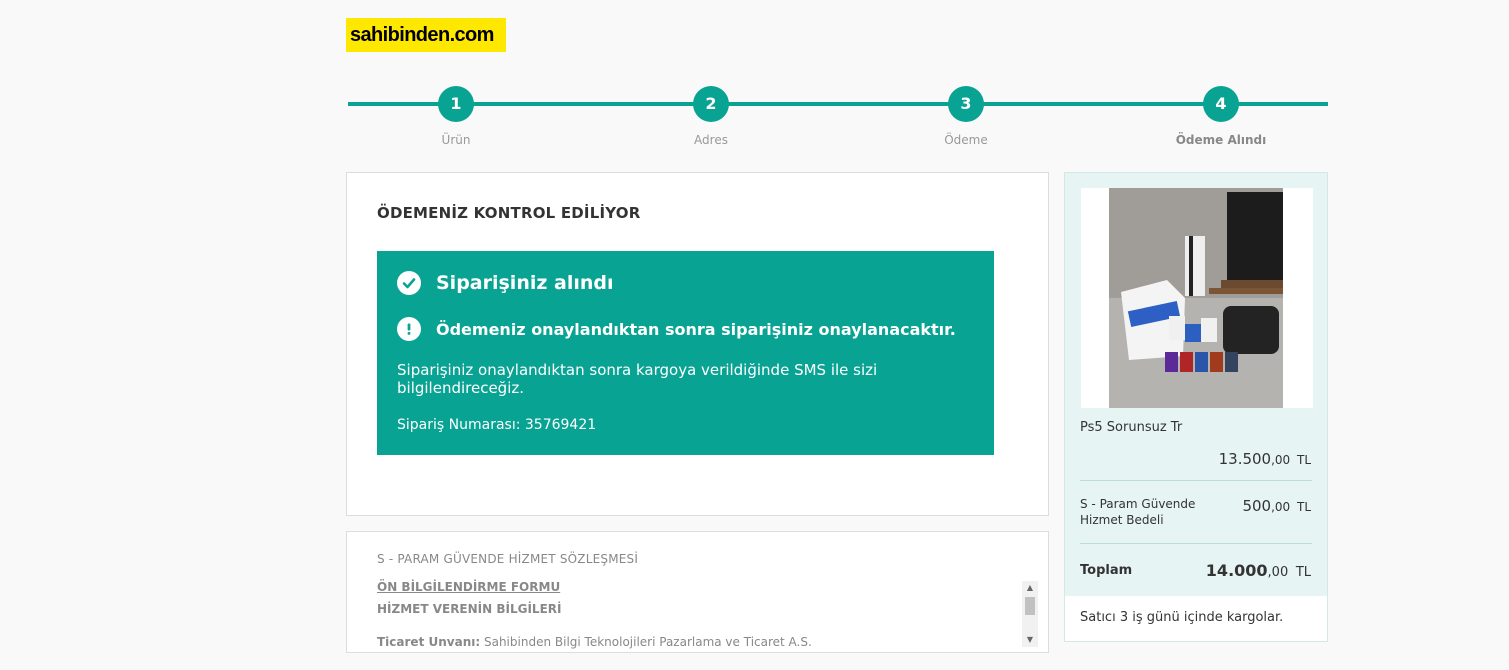 This screenshot has width=1509, height=670. What do you see at coordinates (1131, 427) in the screenshot?
I see `product-name: Ps5 Sorunsuz Tr` at bounding box center [1131, 427].